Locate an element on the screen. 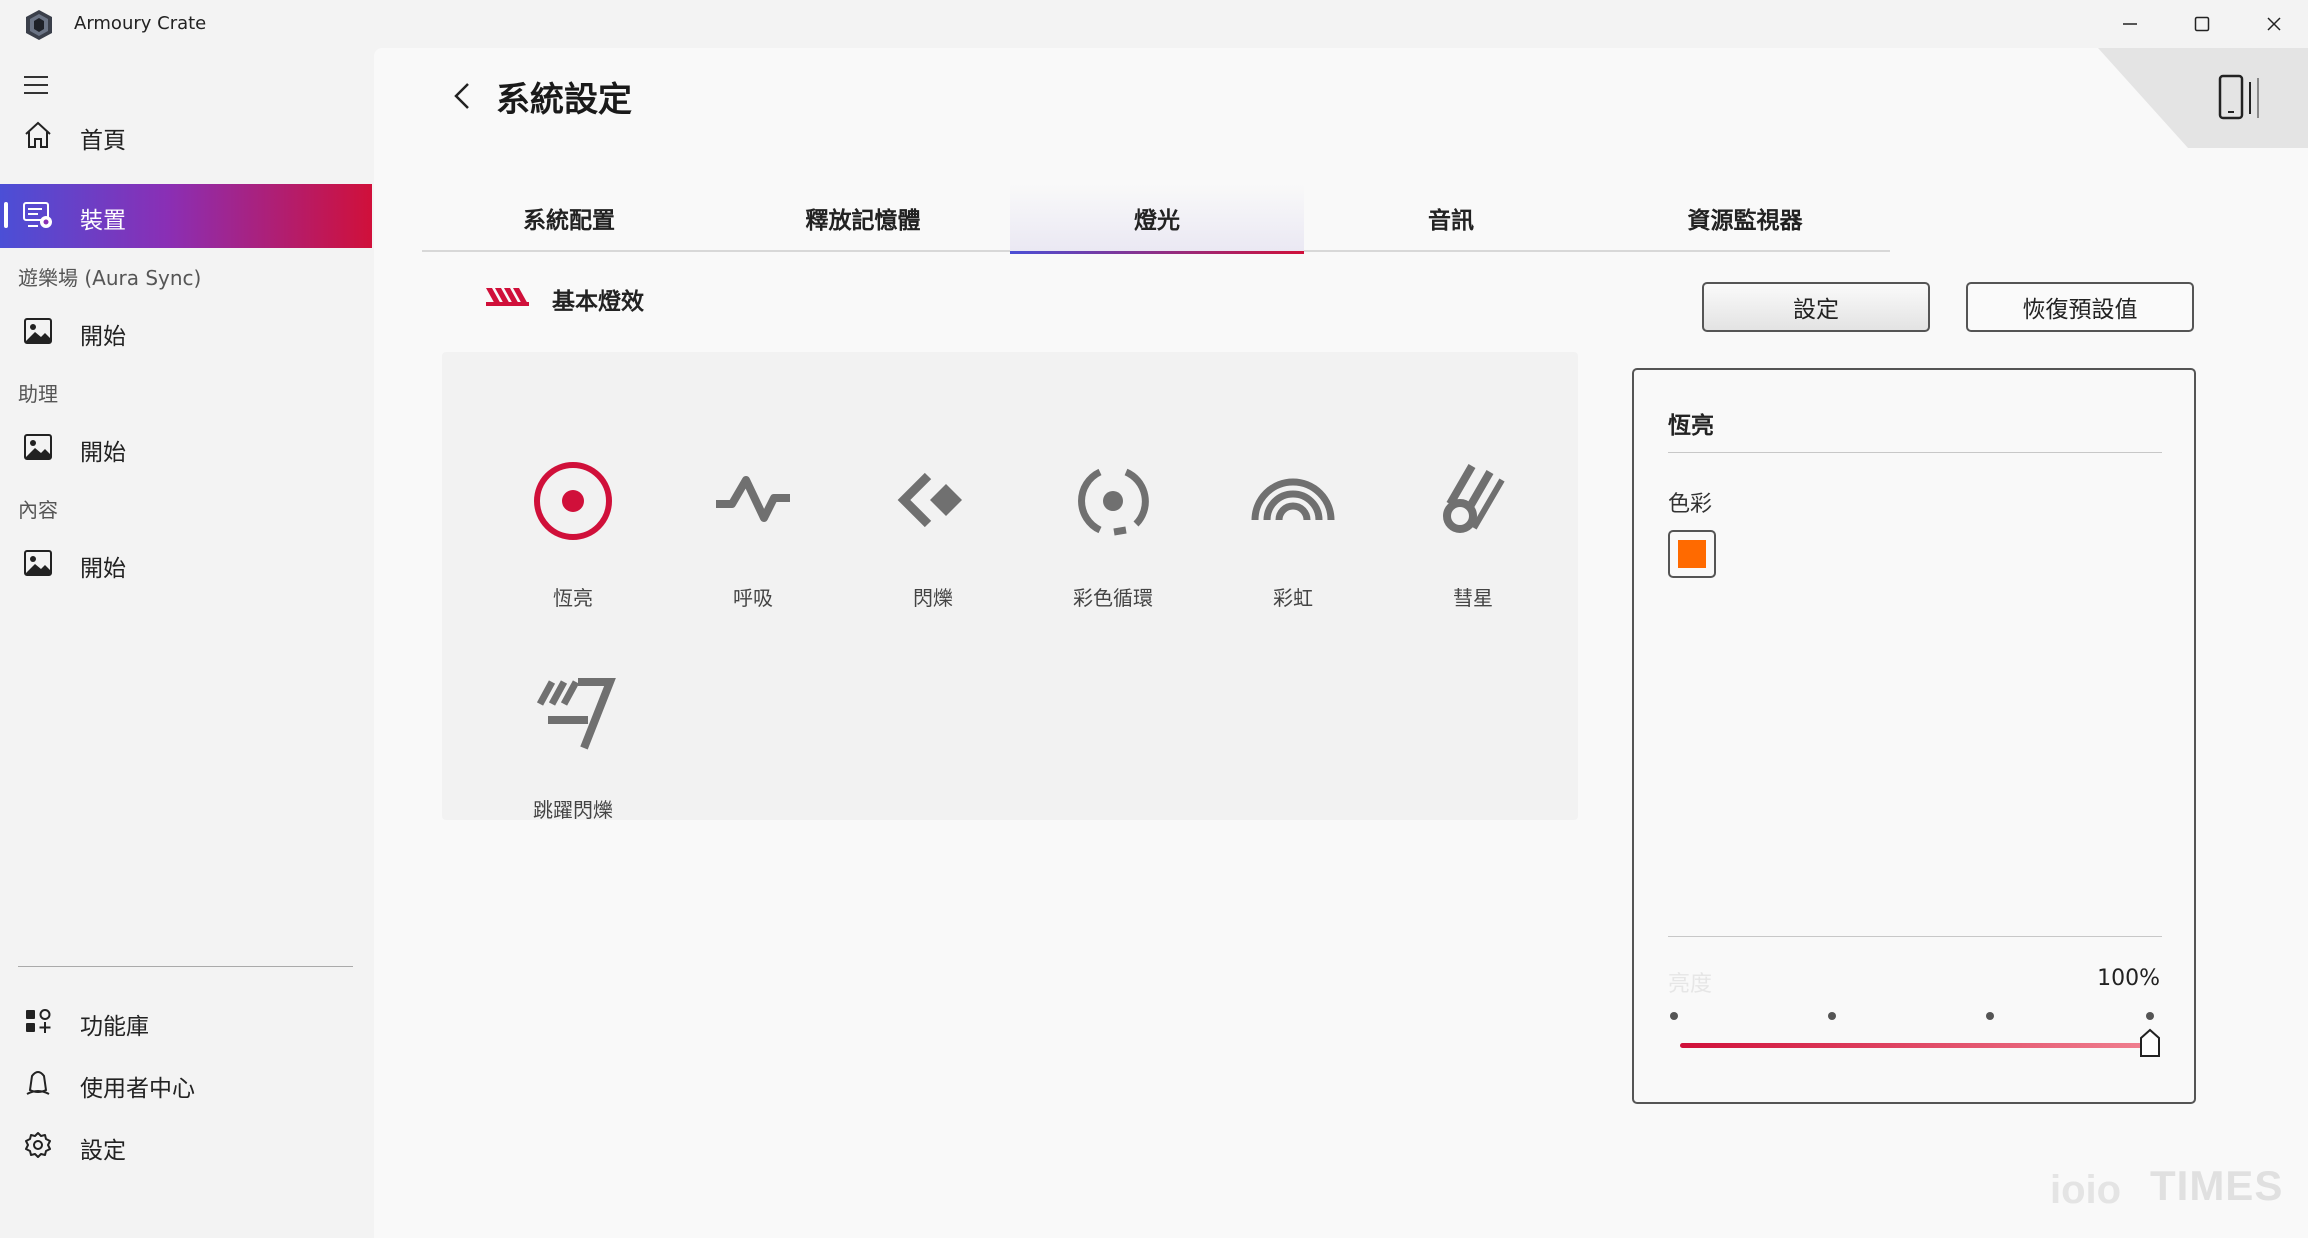 The width and height of the screenshot is (2308, 1238). watermark-logo: ioio is located at coordinates (2086, 1190).